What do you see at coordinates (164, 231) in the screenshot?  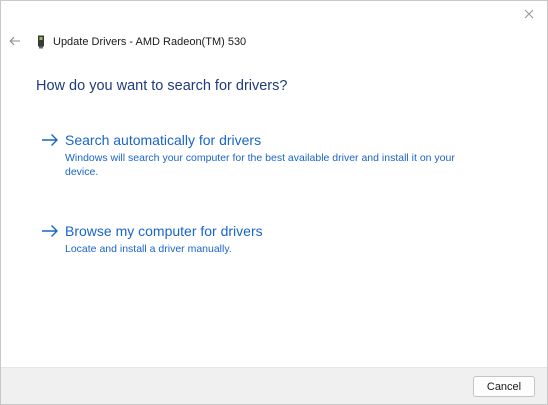 I see `option-title: Browse my computer for drivers` at bounding box center [164, 231].